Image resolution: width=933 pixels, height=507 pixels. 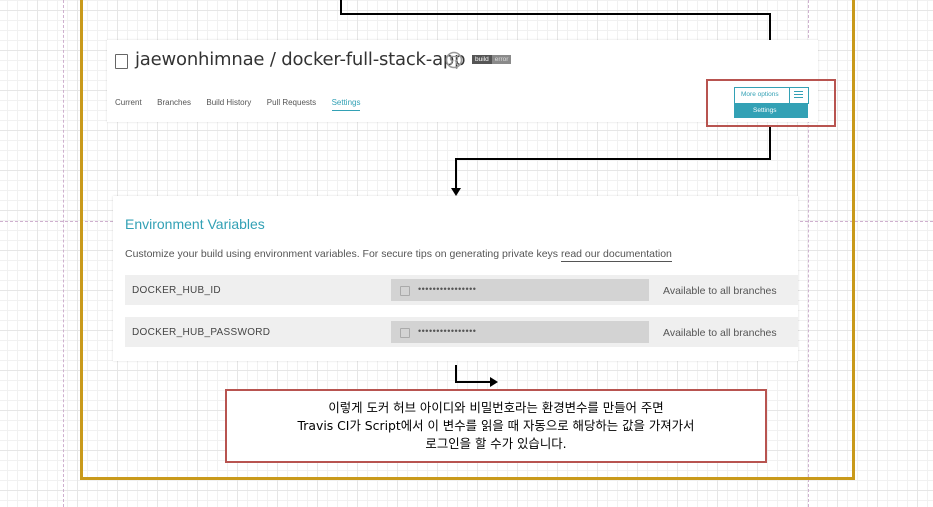 What do you see at coordinates (201, 332) in the screenshot?
I see `env-var-name: DOCKER_HUB_PASSWORD` at bounding box center [201, 332].